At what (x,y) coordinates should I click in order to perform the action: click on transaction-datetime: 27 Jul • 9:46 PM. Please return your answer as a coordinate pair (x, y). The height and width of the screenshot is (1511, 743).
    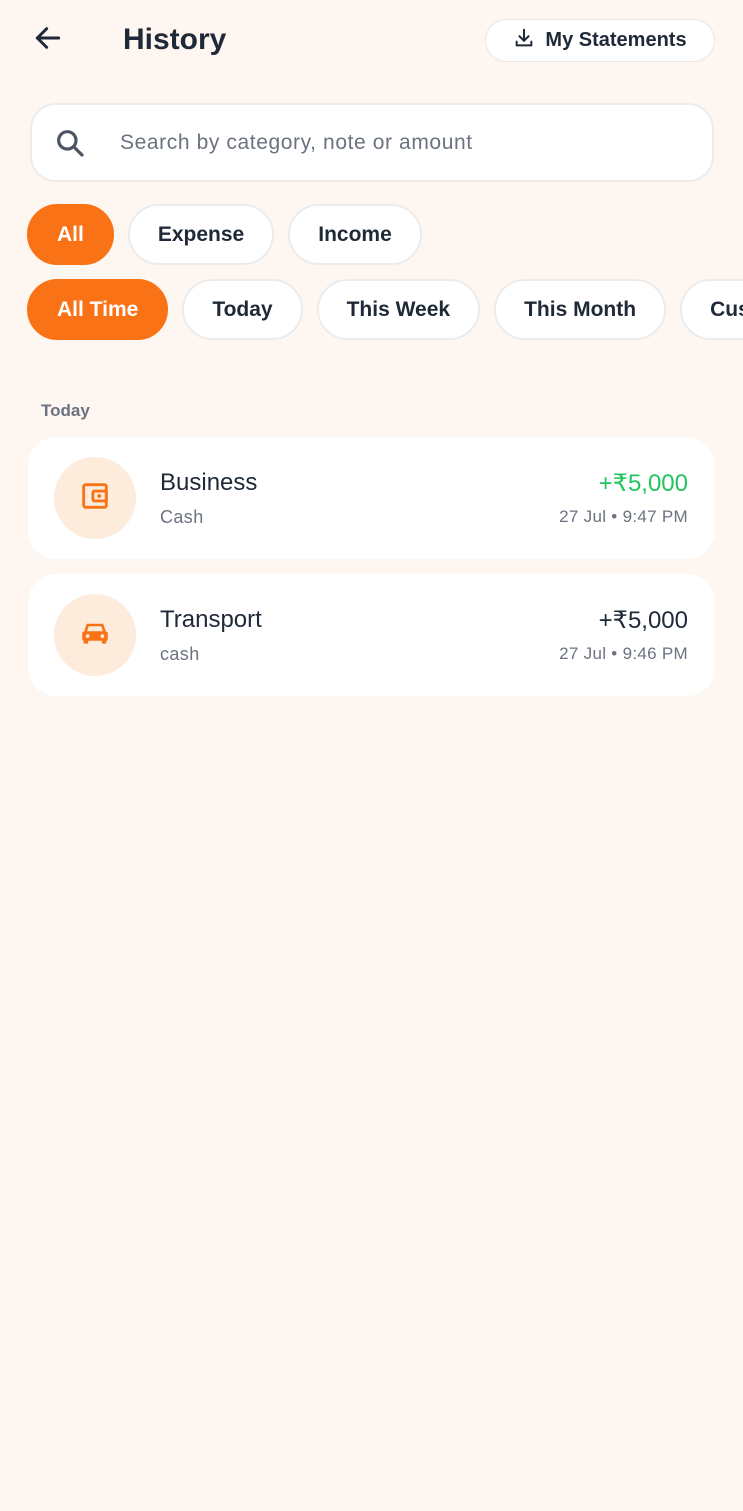
    Looking at the image, I should click on (623, 653).